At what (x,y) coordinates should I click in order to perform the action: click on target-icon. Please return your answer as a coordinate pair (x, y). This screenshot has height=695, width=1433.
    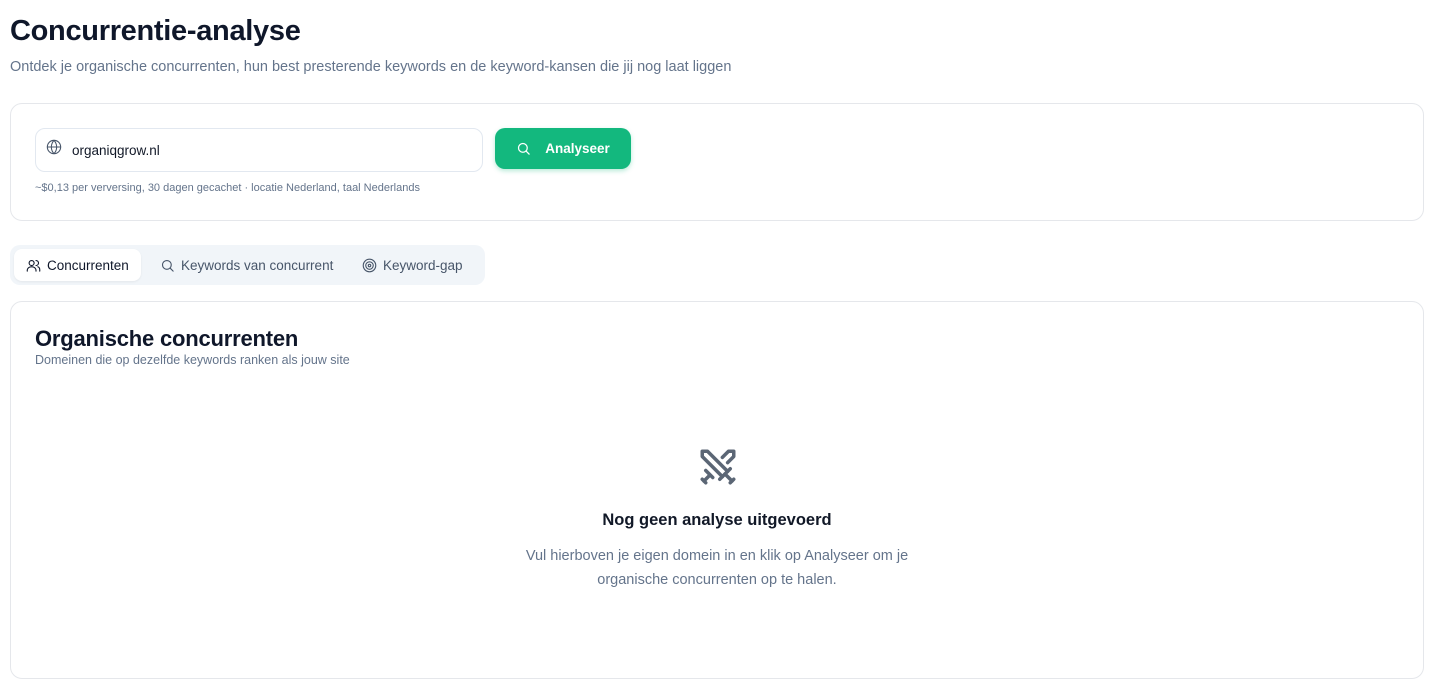
    Looking at the image, I should click on (369, 265).